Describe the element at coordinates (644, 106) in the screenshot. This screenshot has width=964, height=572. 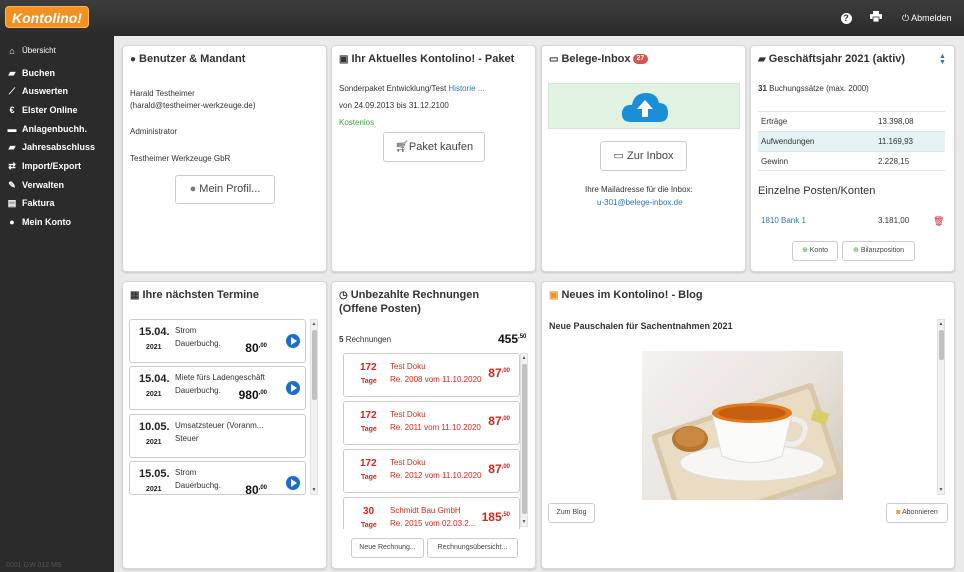
I see `upload-dropzone` at that location.